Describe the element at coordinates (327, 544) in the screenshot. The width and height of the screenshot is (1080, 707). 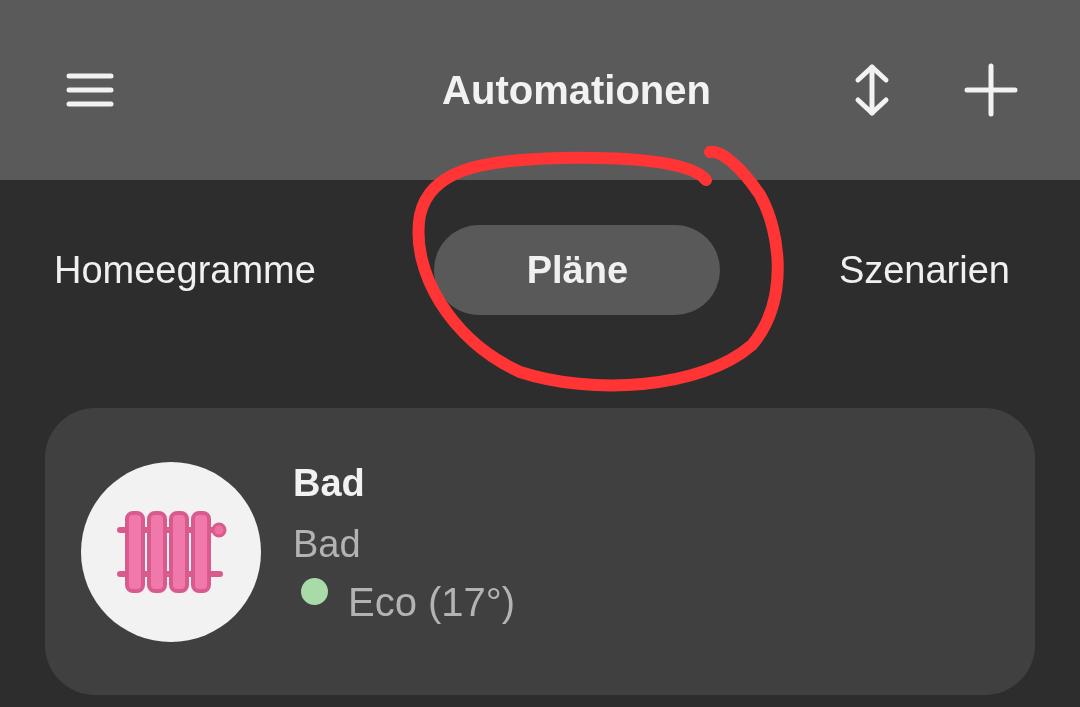
I see `room-name: Bad` at that location.